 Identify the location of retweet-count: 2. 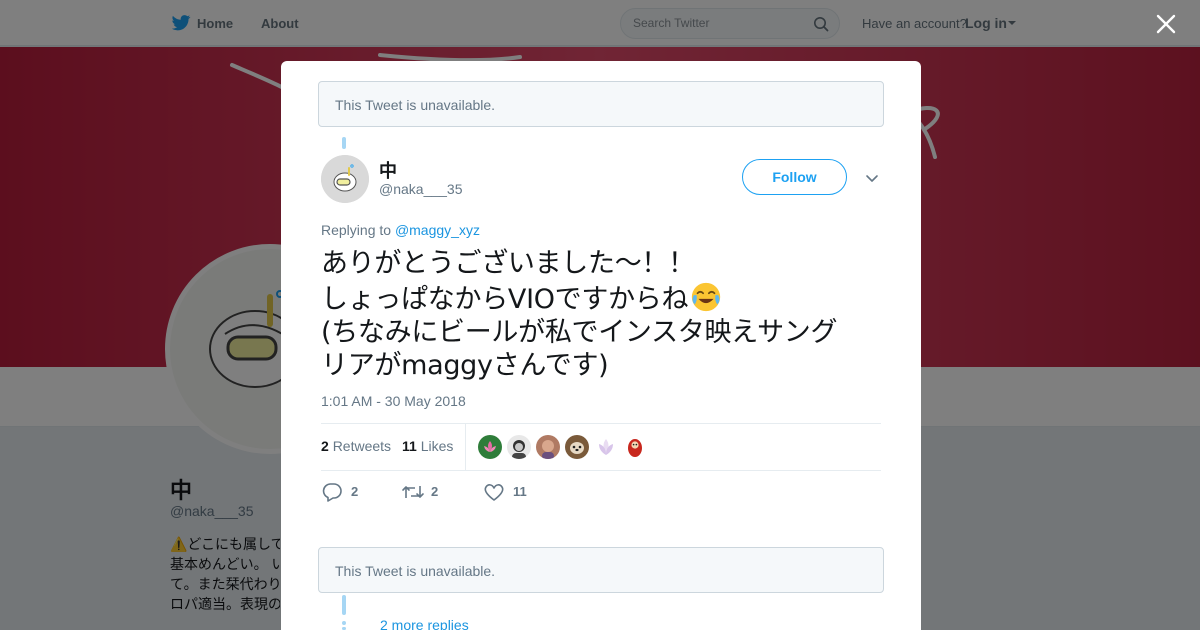
(435, 491).